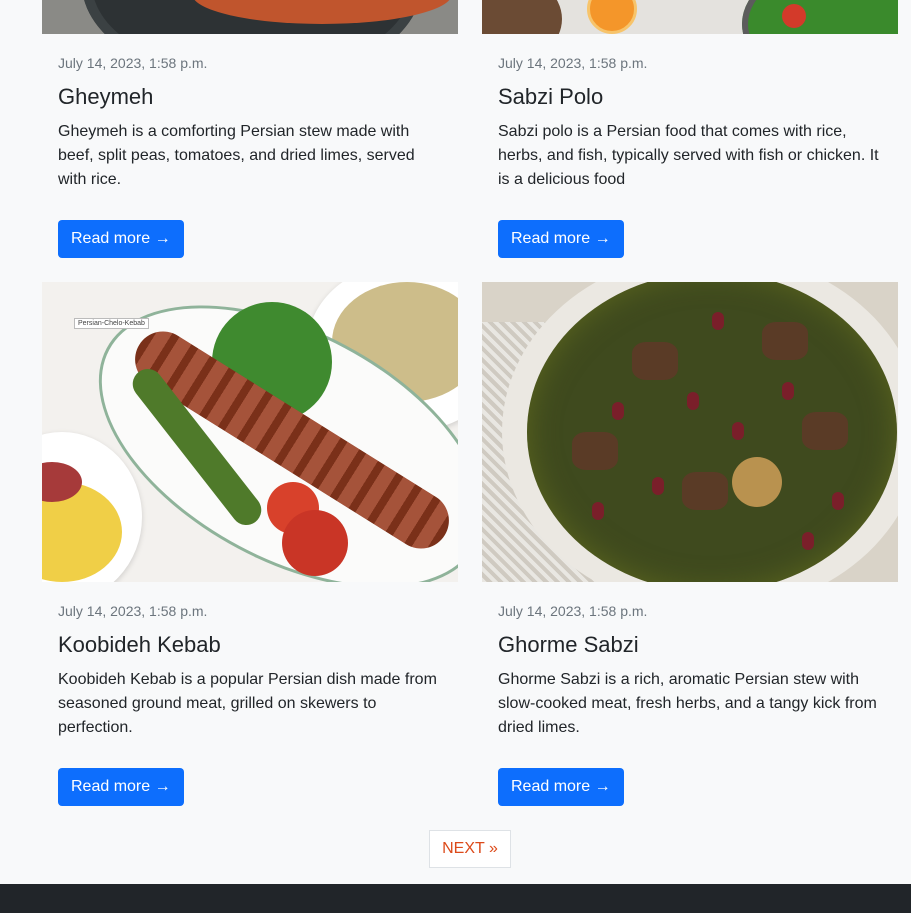  What do you see at coordinates (455, 898) in the screenshot?
I see `footer` at bounding box center [455, 898].